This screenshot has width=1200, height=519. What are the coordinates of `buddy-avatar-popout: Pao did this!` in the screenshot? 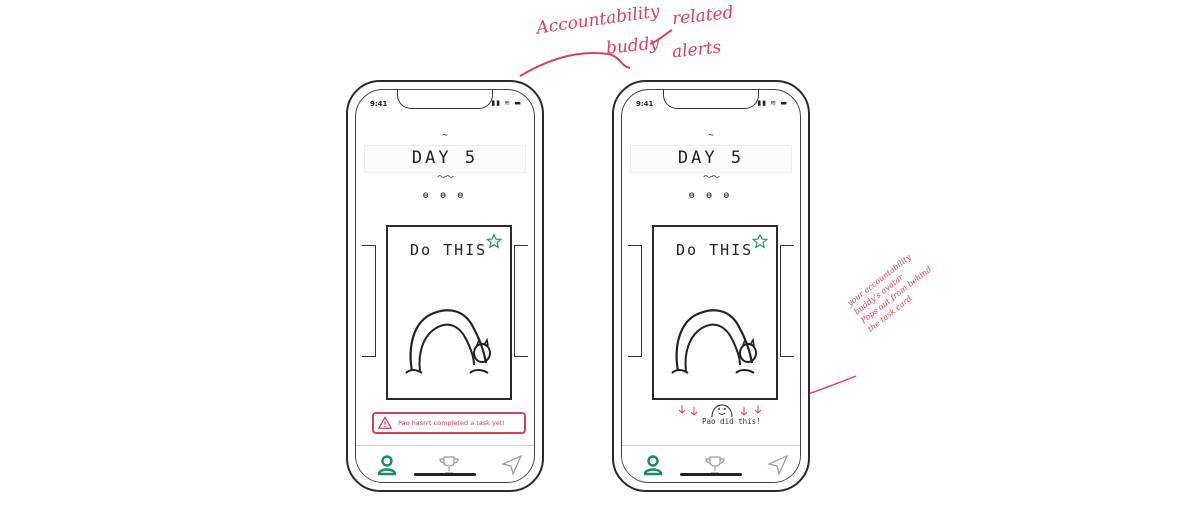 It's located at (722, 412).